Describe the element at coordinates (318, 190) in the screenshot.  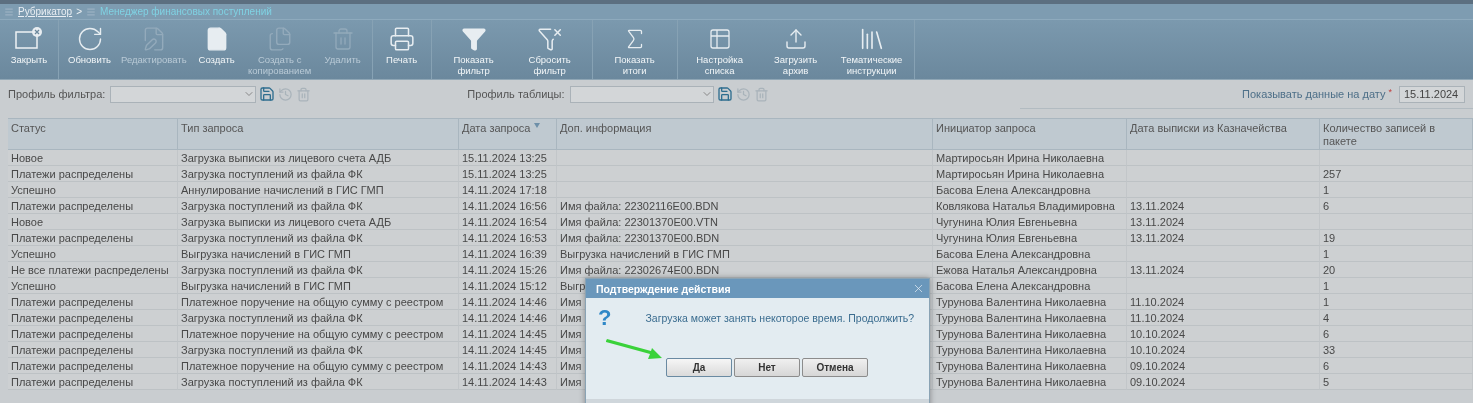
I see `table-cell: Аннулирование начислений в ГИС ГМП` at that location.